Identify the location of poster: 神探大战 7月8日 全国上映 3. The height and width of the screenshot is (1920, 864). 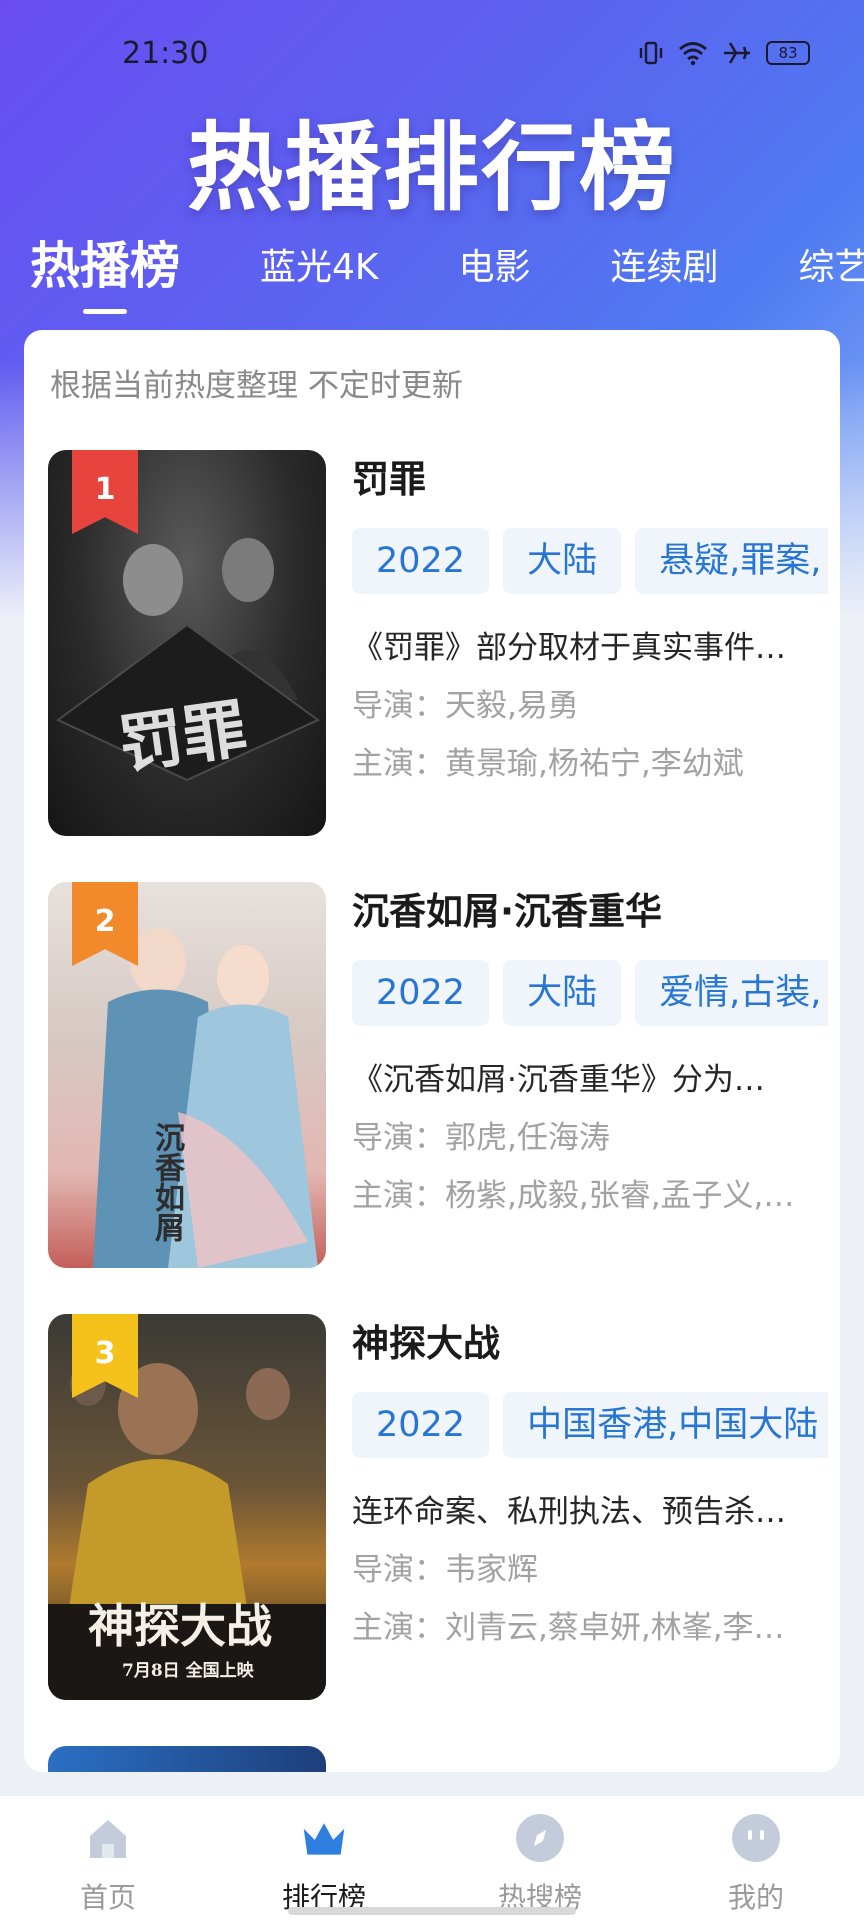
(187, 1507).